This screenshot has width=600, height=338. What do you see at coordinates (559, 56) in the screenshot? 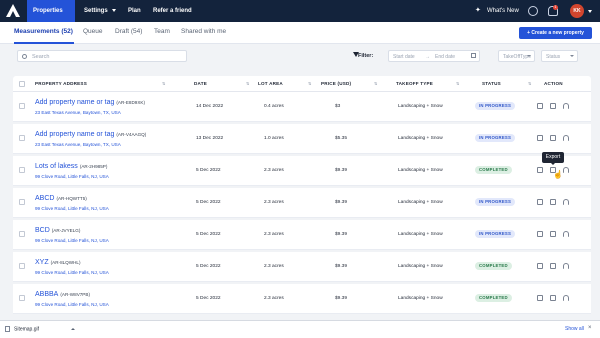
I see `status-select: Status` at bounding box center [559, 56].